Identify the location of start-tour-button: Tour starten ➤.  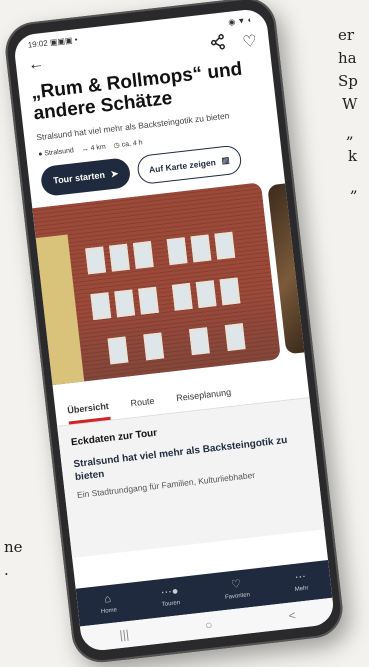
(85, 177).